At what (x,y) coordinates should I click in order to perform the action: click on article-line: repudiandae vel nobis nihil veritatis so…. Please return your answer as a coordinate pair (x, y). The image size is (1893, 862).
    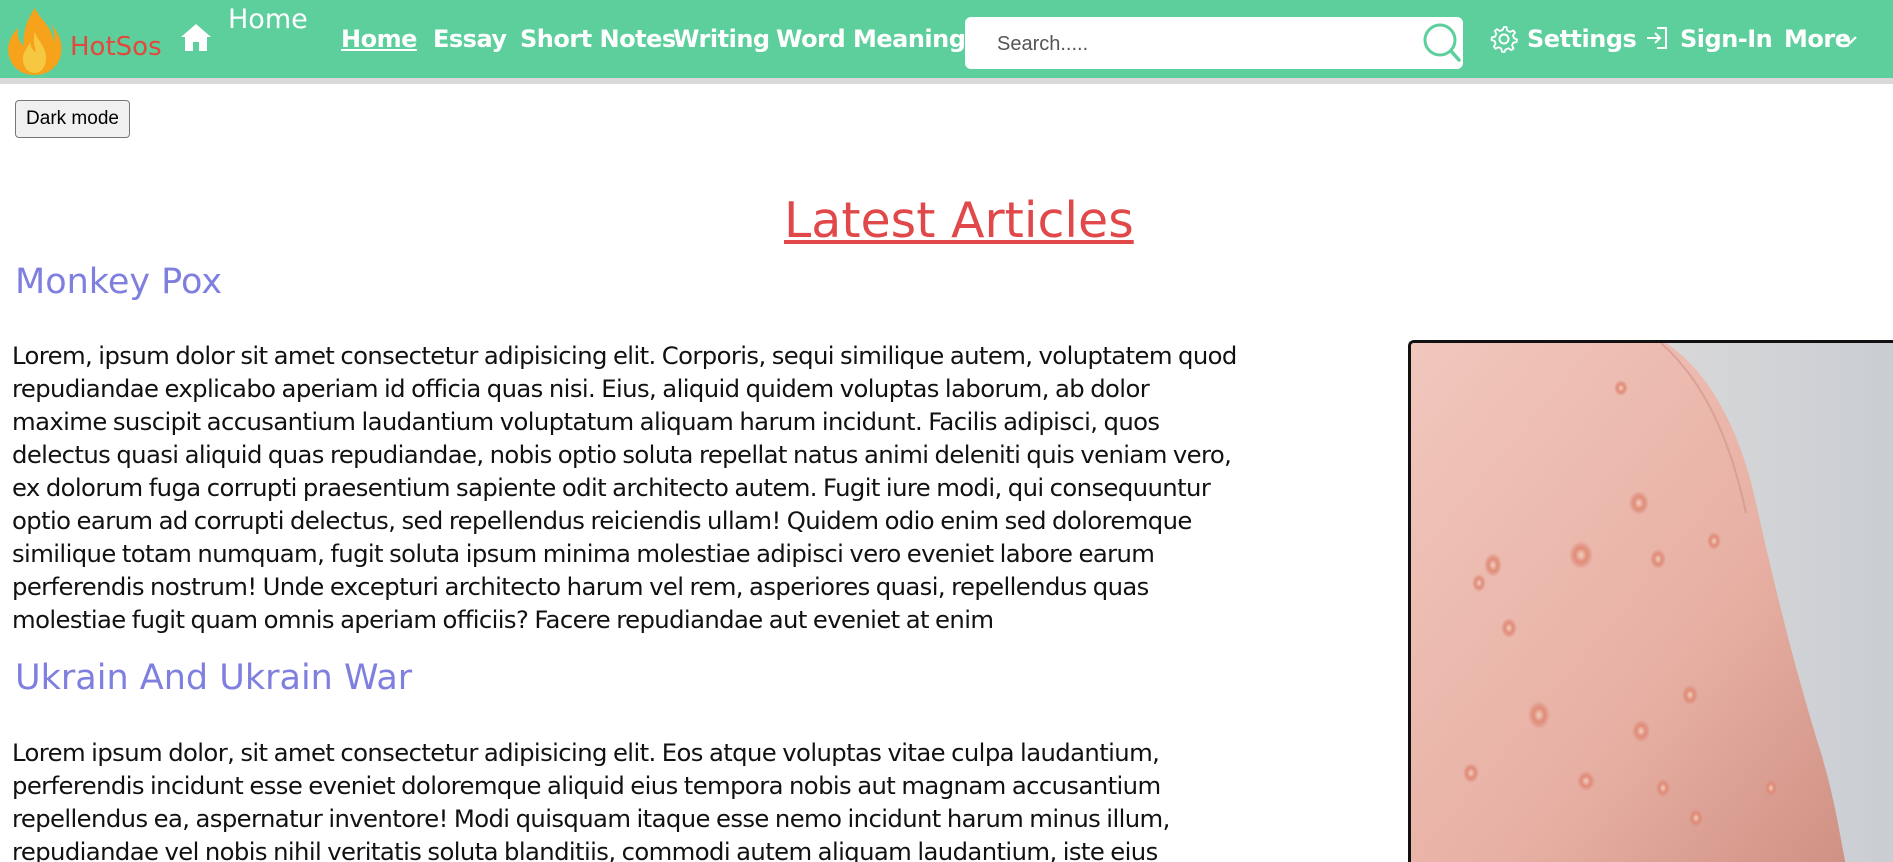
    Looking at the image, I should click on (585, 849).